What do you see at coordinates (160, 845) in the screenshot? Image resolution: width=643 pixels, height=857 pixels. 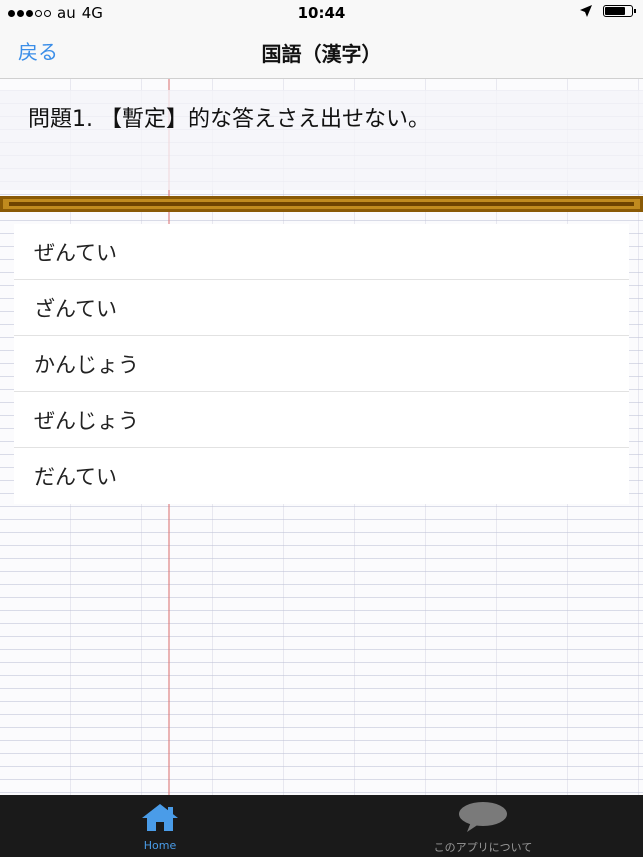 I see `tab-home-label: Home` at bounding box center [160, 845].